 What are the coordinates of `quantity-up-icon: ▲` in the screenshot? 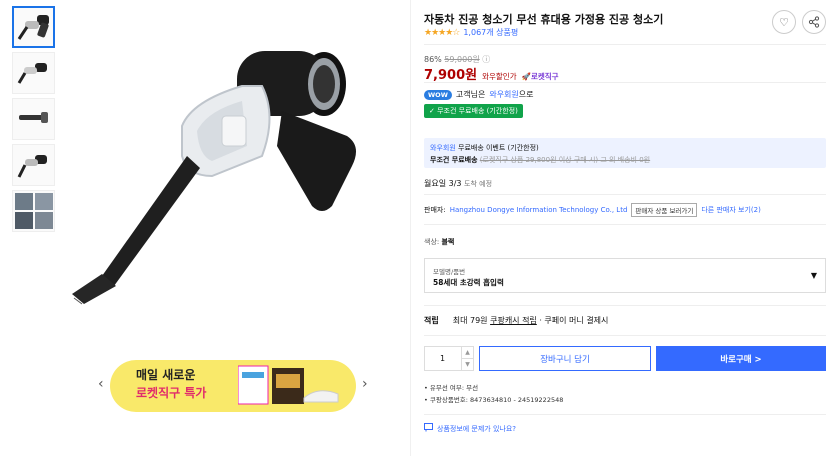 It's located at (467, 353).